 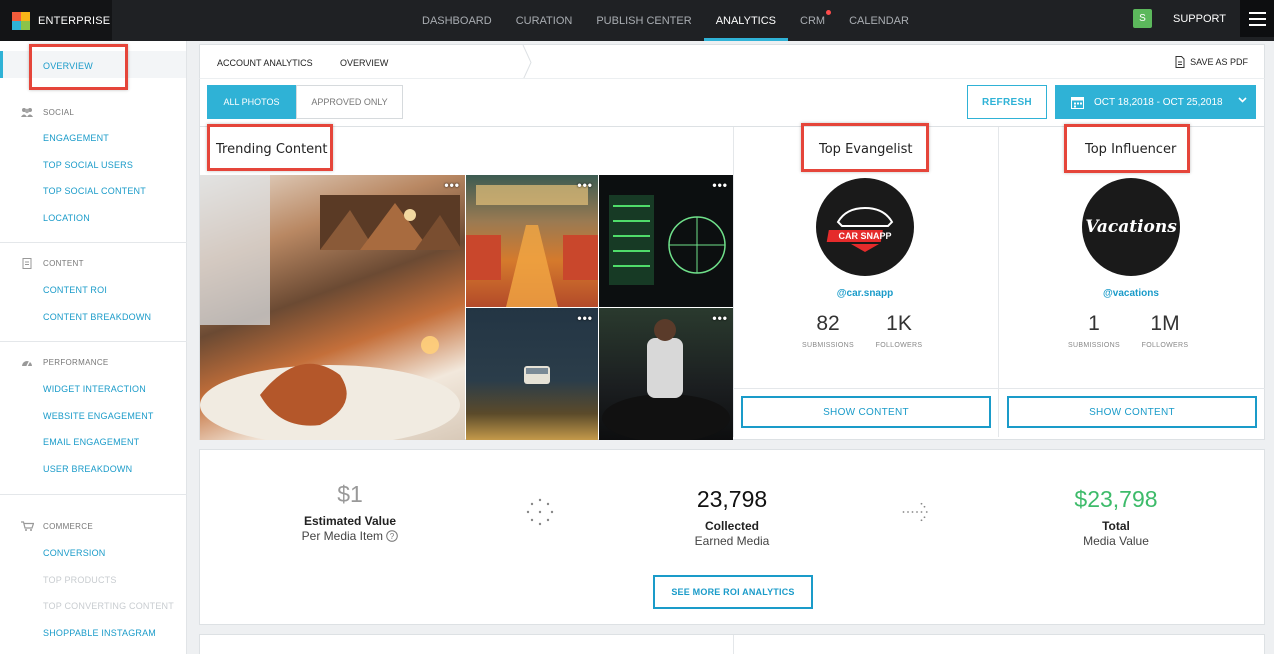 I want to click on estimated-value-sub: Per Media Item ?, so click(x=350, y=536).